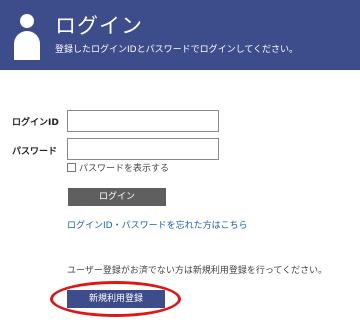 This screenshot has height=325, width=360. Describe the element at coordinates (197, 271) in the screenshot. I see `register-note: ユーザー登録がお済でない方は新規利用登録を行ってください。` at that location.